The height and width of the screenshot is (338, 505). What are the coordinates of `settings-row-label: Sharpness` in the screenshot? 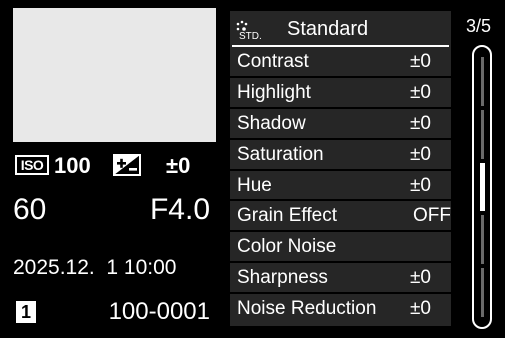 It's located at (282, 278).